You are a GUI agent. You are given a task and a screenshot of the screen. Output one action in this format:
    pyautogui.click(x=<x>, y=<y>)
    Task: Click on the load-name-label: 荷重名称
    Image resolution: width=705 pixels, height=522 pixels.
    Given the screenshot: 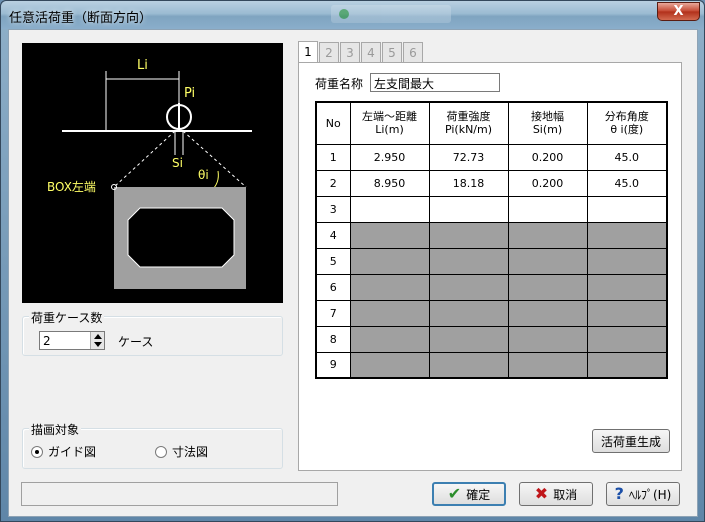 What is the action you would take?
    pyautogui.click(x=339, y=84)
    